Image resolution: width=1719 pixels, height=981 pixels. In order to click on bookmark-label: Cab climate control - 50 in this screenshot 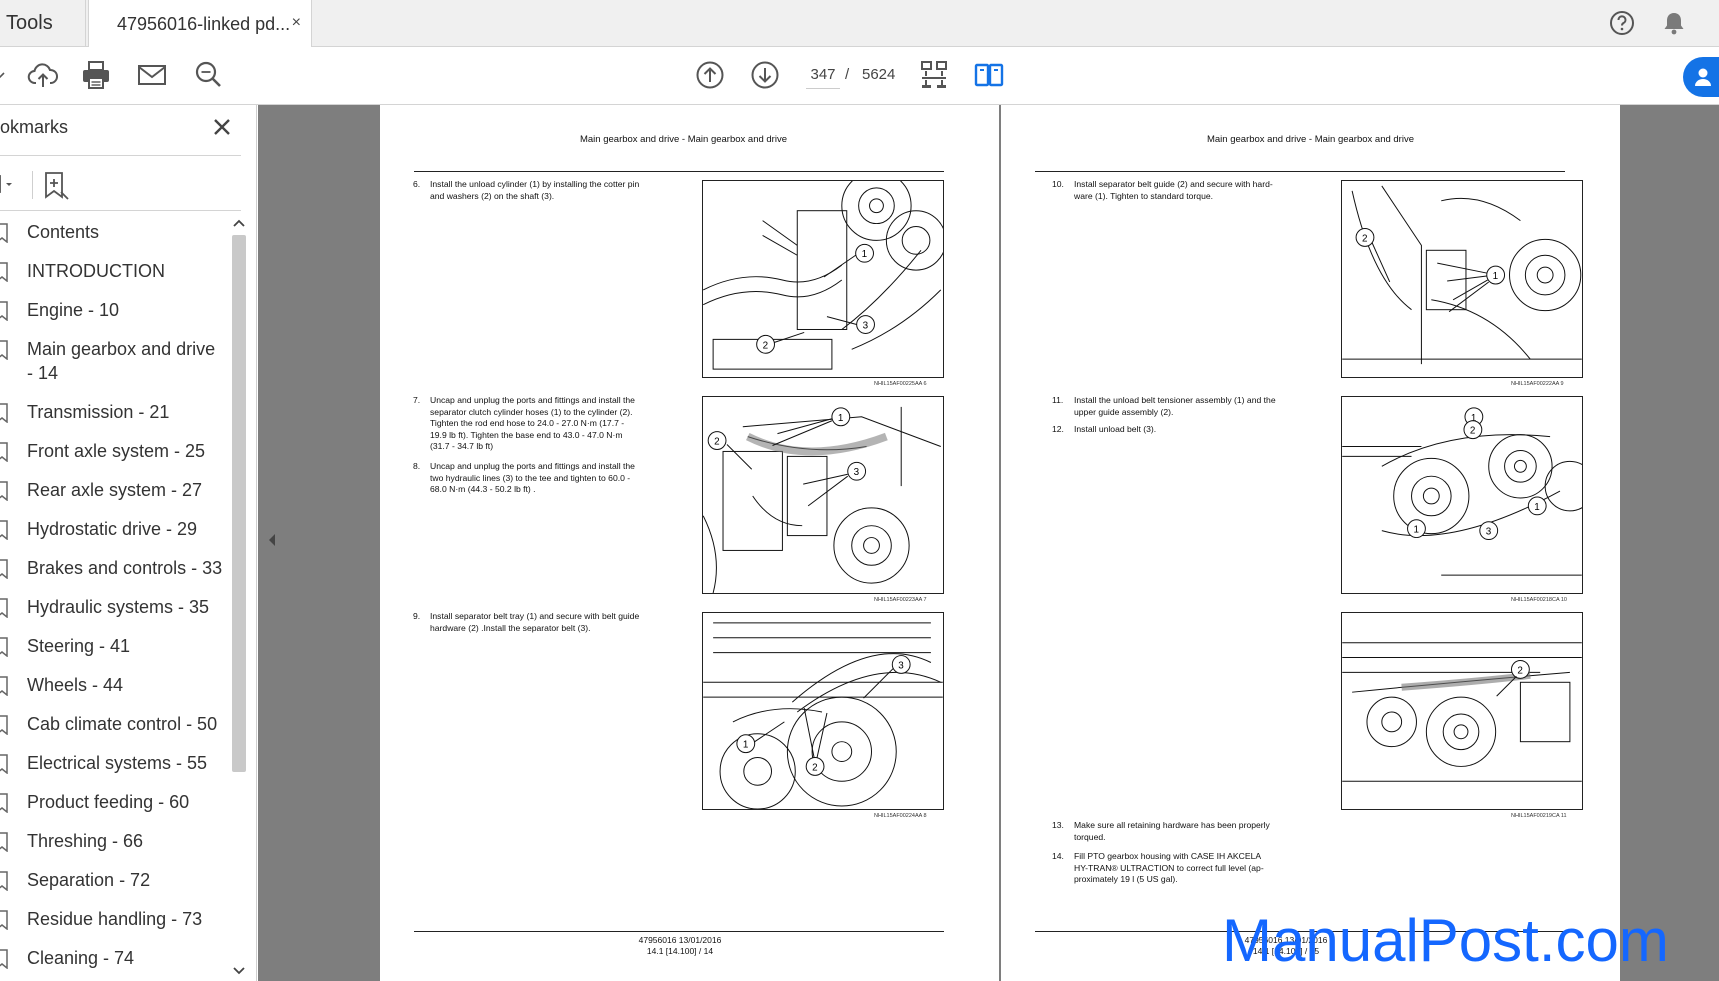, I will do `click(122, 724)`.